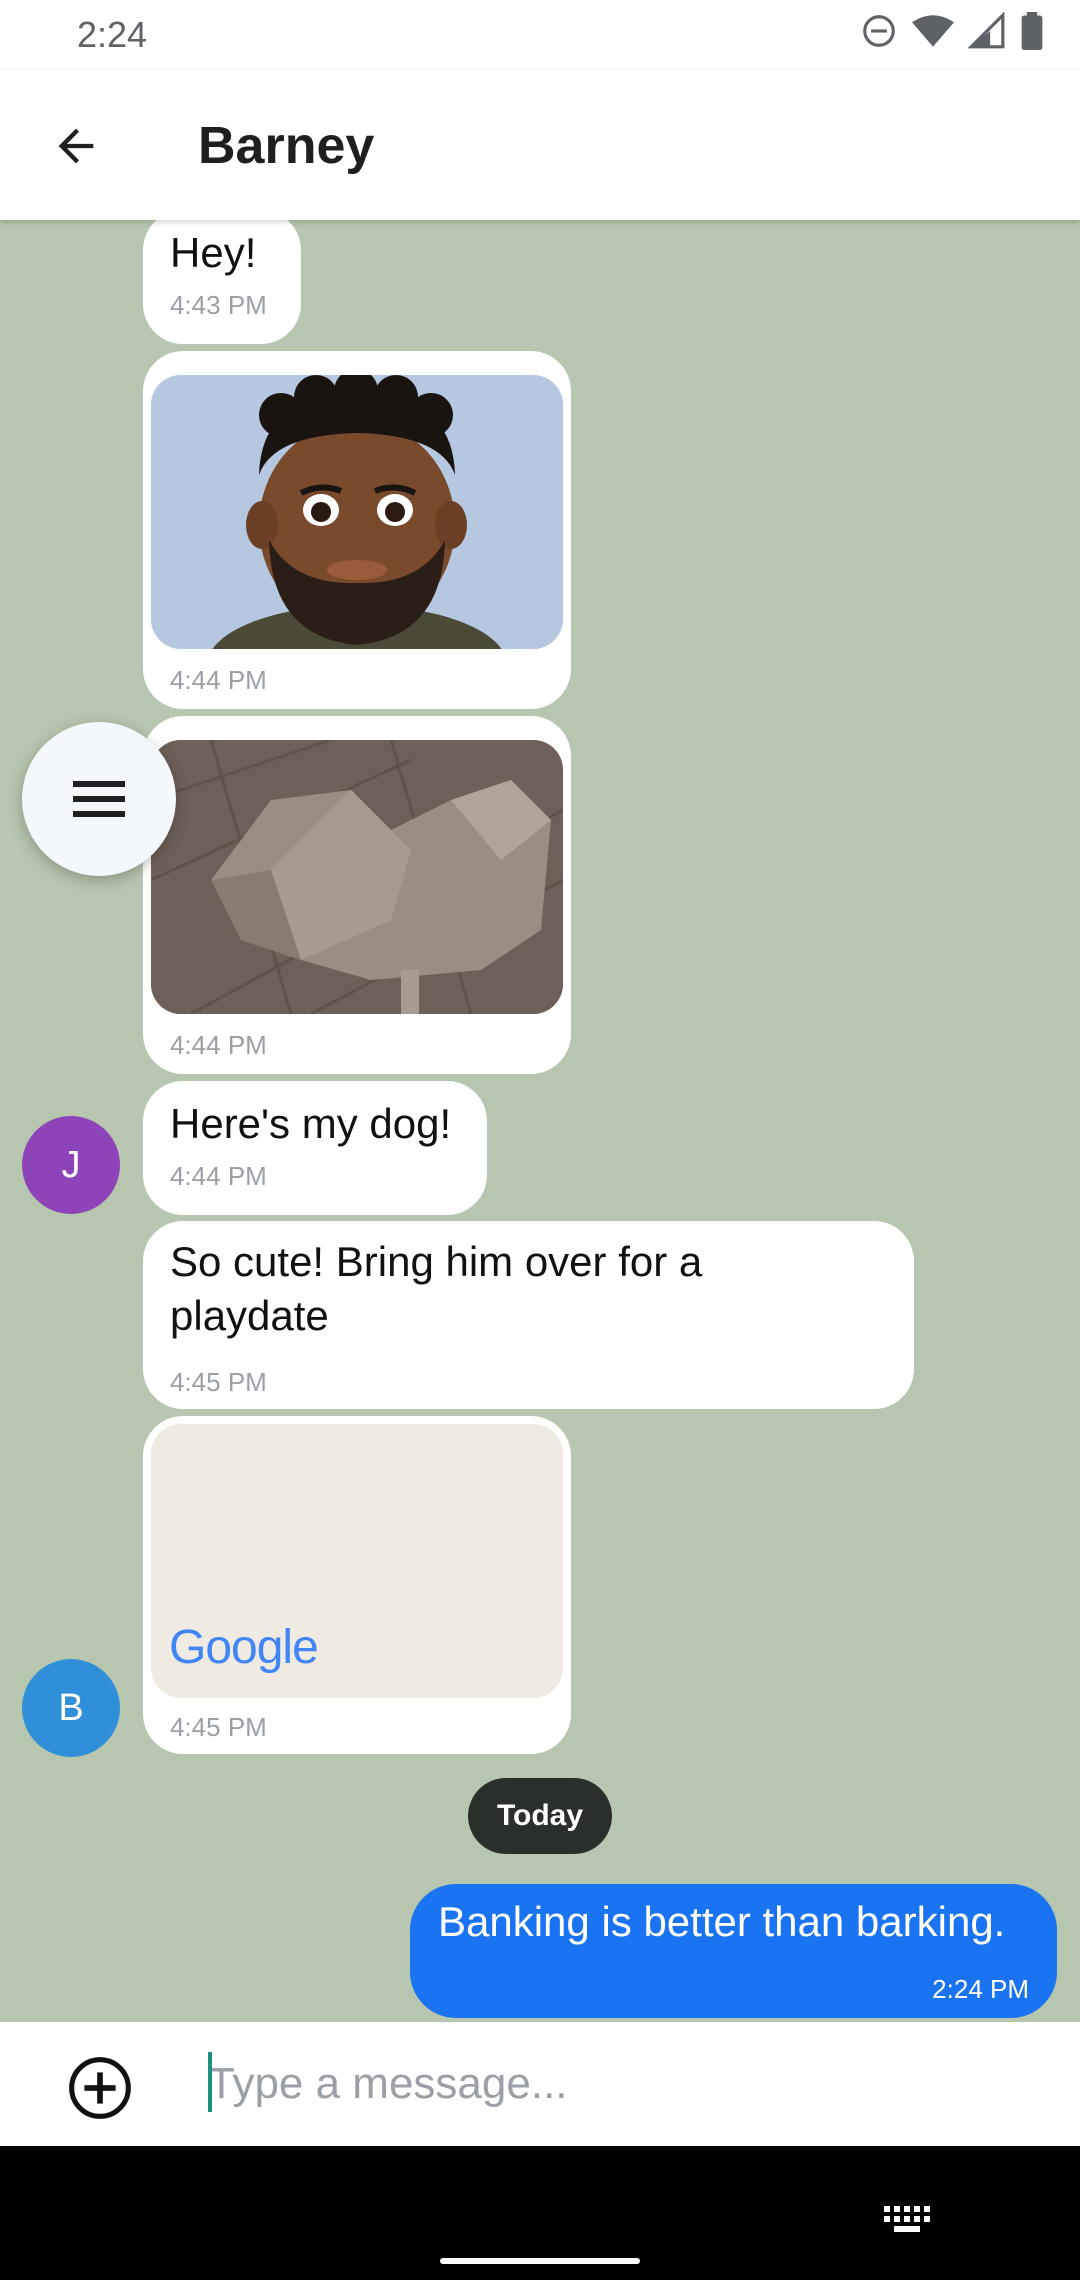 Image resolution: width=1080 pixels, height=2280 pixels. What do you see at coordinates (357, 512) in the screenshot?
I see `memoji-image` at bounding box center [357, 512].